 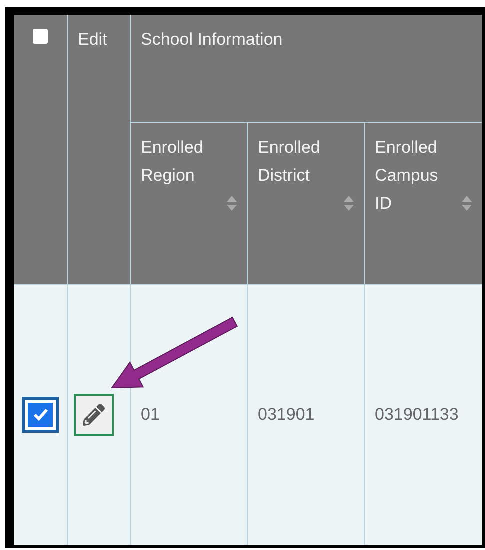 What do you see at coordinates (417, 415) in the screenshot?
I see `table-cell: 031901133` at bounding box center [417, 415].